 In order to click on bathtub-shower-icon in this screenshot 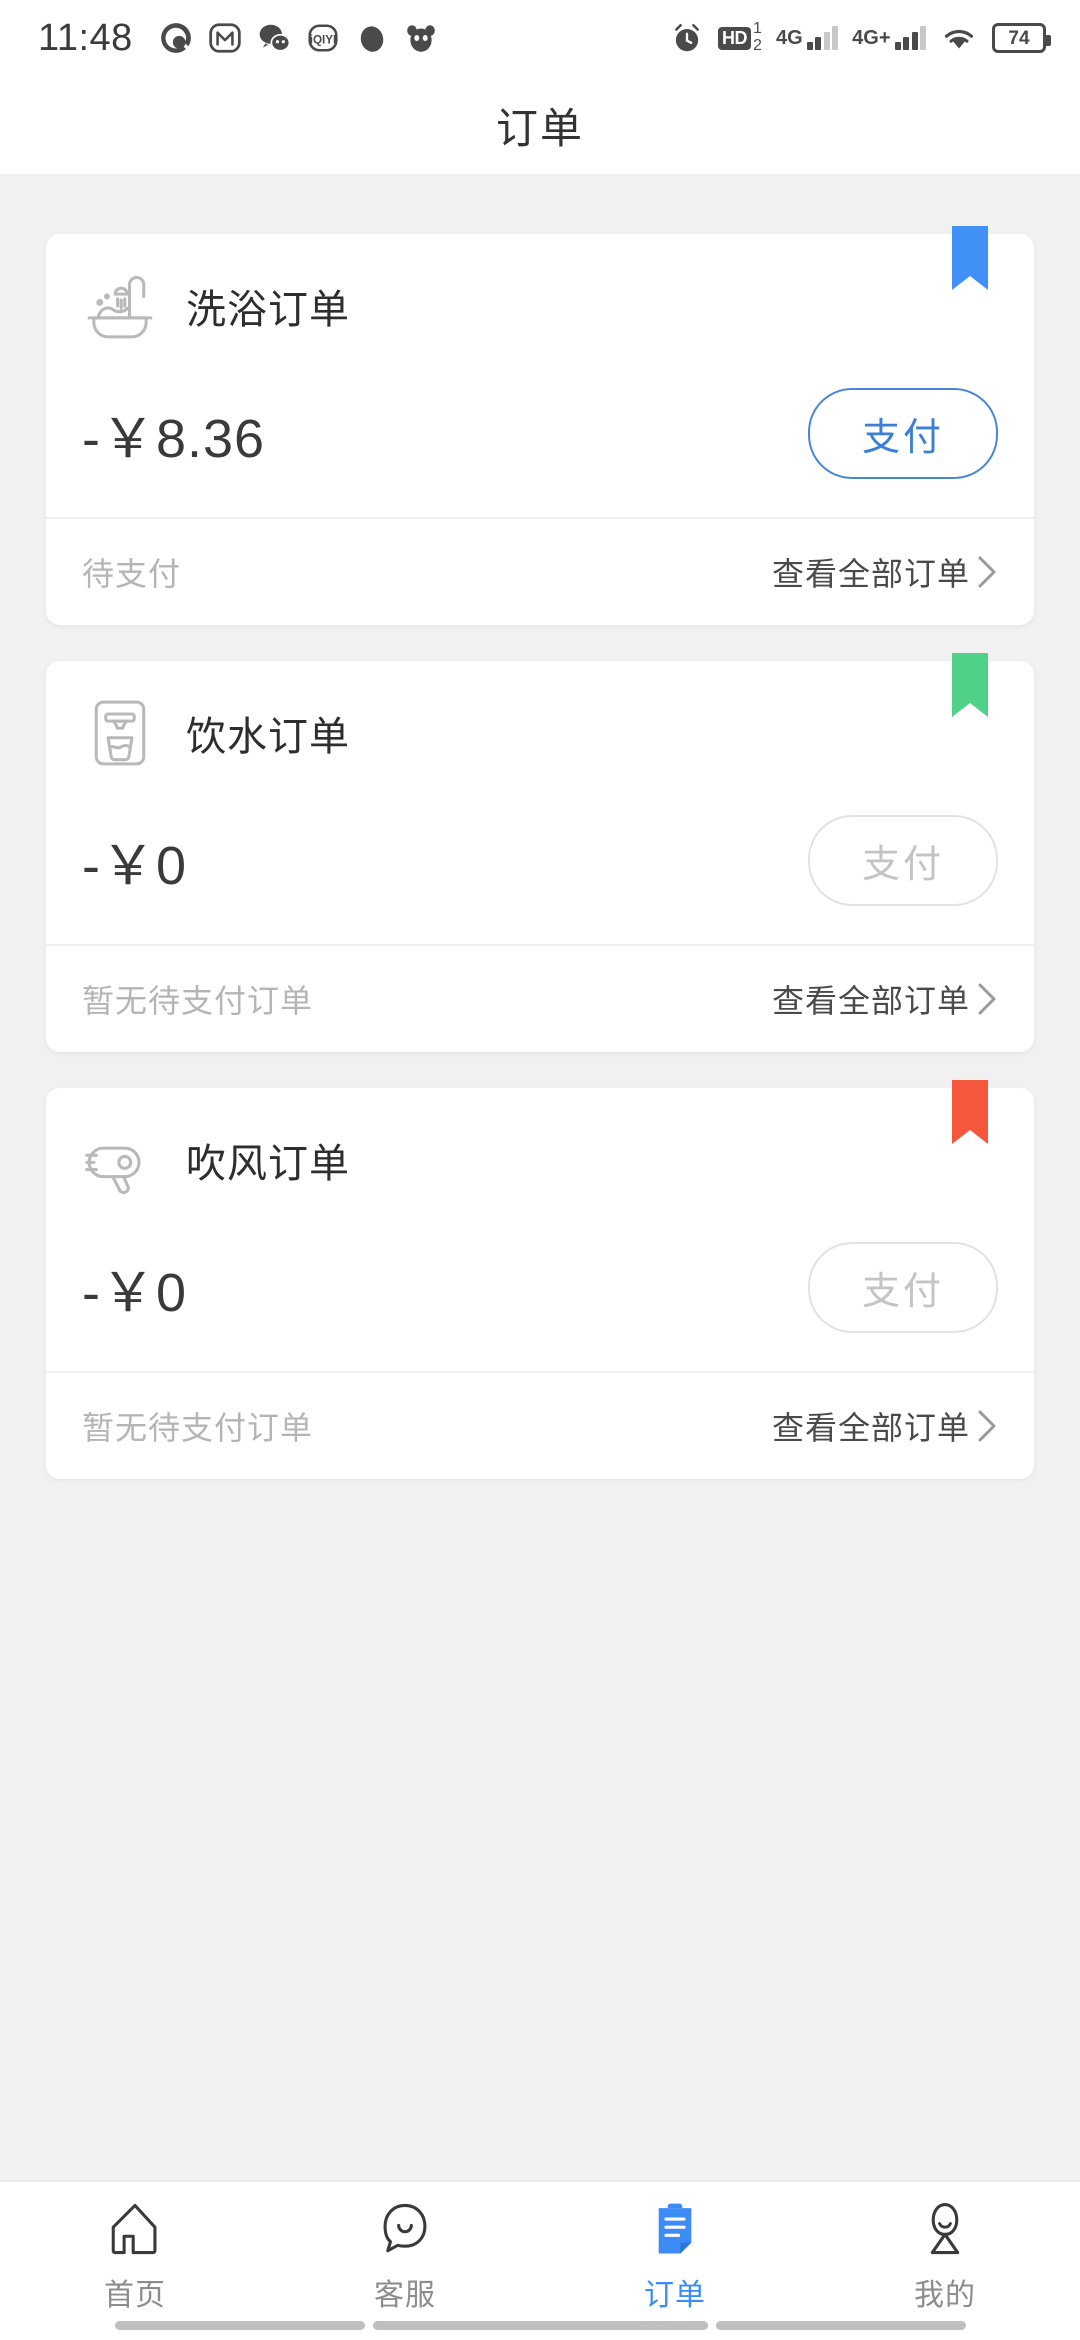, I will do `click(120, 307)`.